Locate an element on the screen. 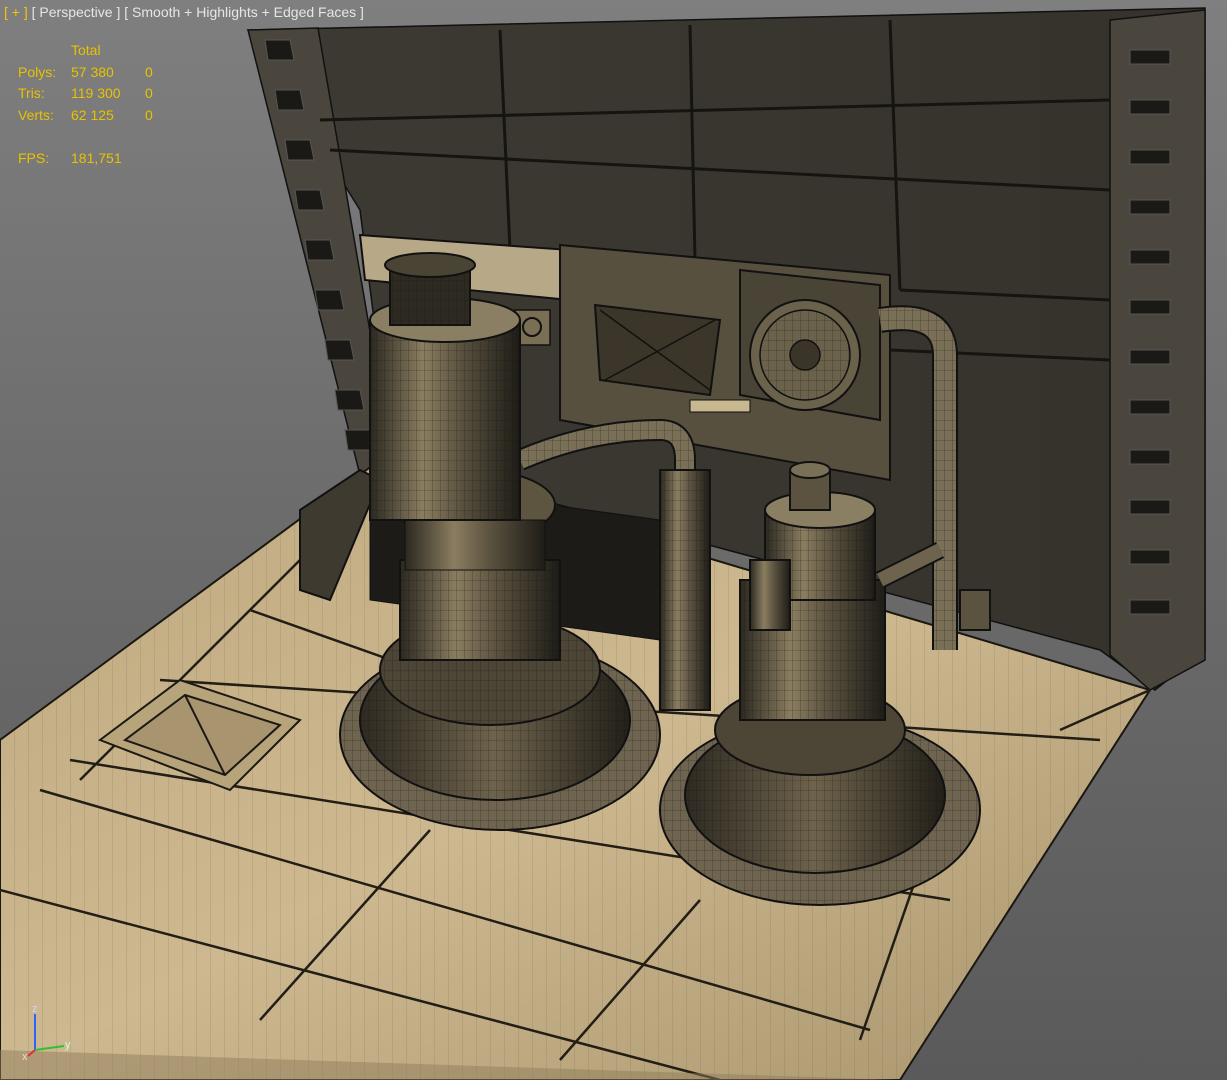 The height and width of the screenshot is (1080, 1227). stats-total: 57 380 is located at coordinates (92, 72).